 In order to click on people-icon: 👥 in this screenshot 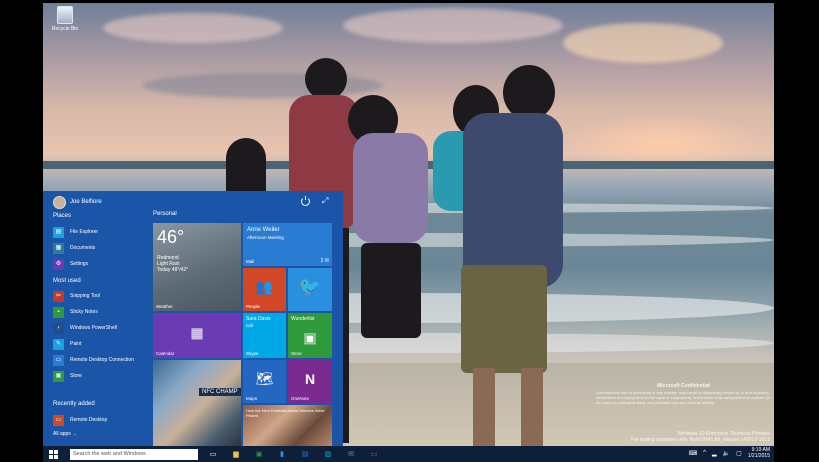, I will do `click(264, 286)`.